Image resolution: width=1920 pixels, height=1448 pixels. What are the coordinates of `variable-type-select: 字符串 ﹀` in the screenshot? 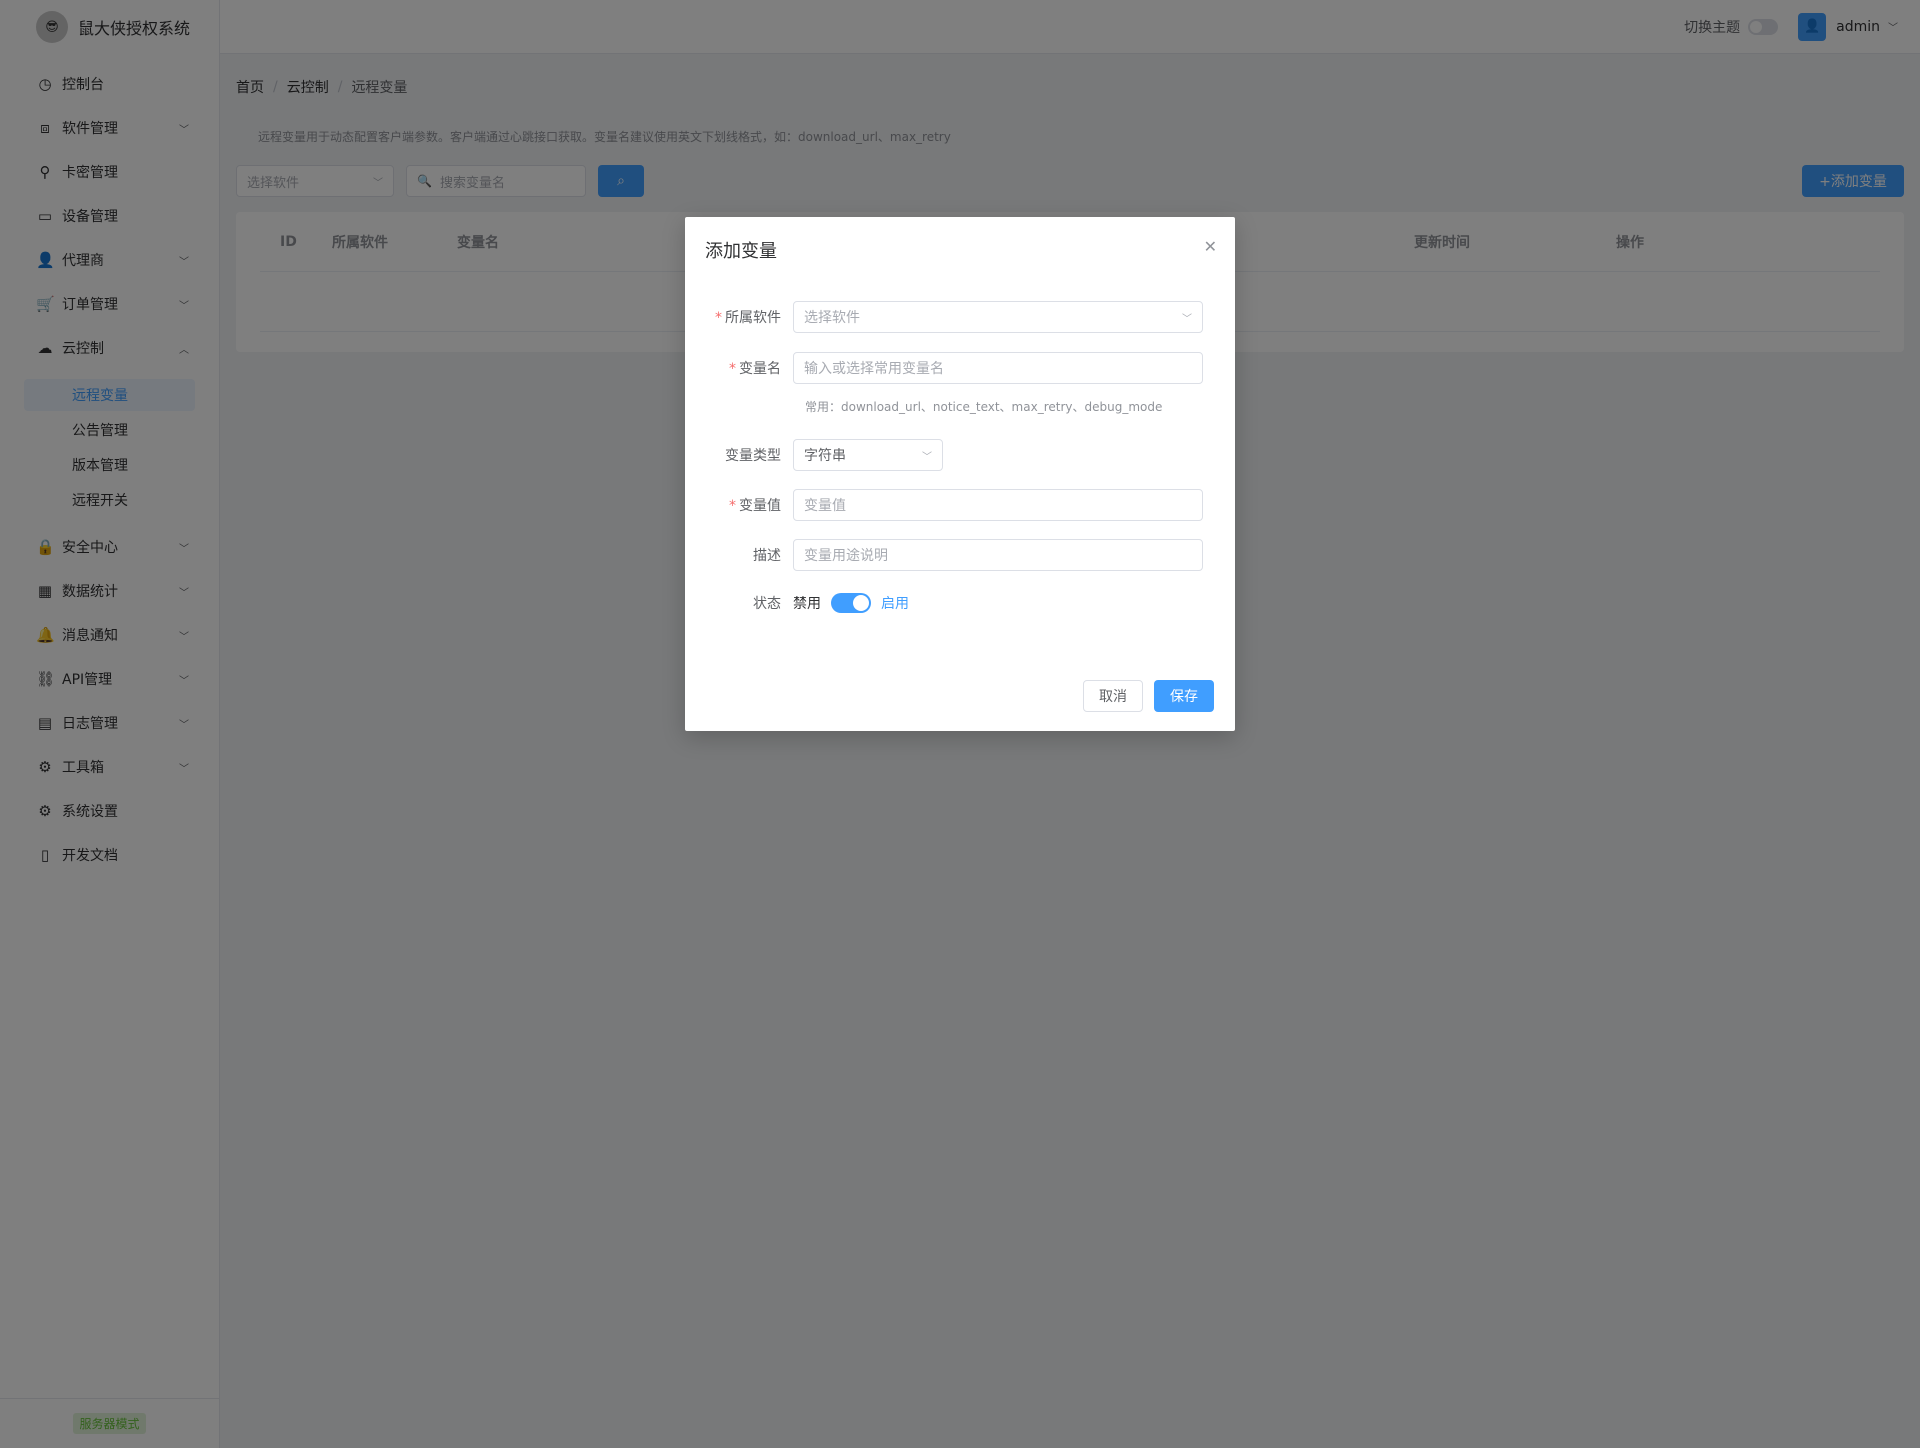 It's located at (868, 455).